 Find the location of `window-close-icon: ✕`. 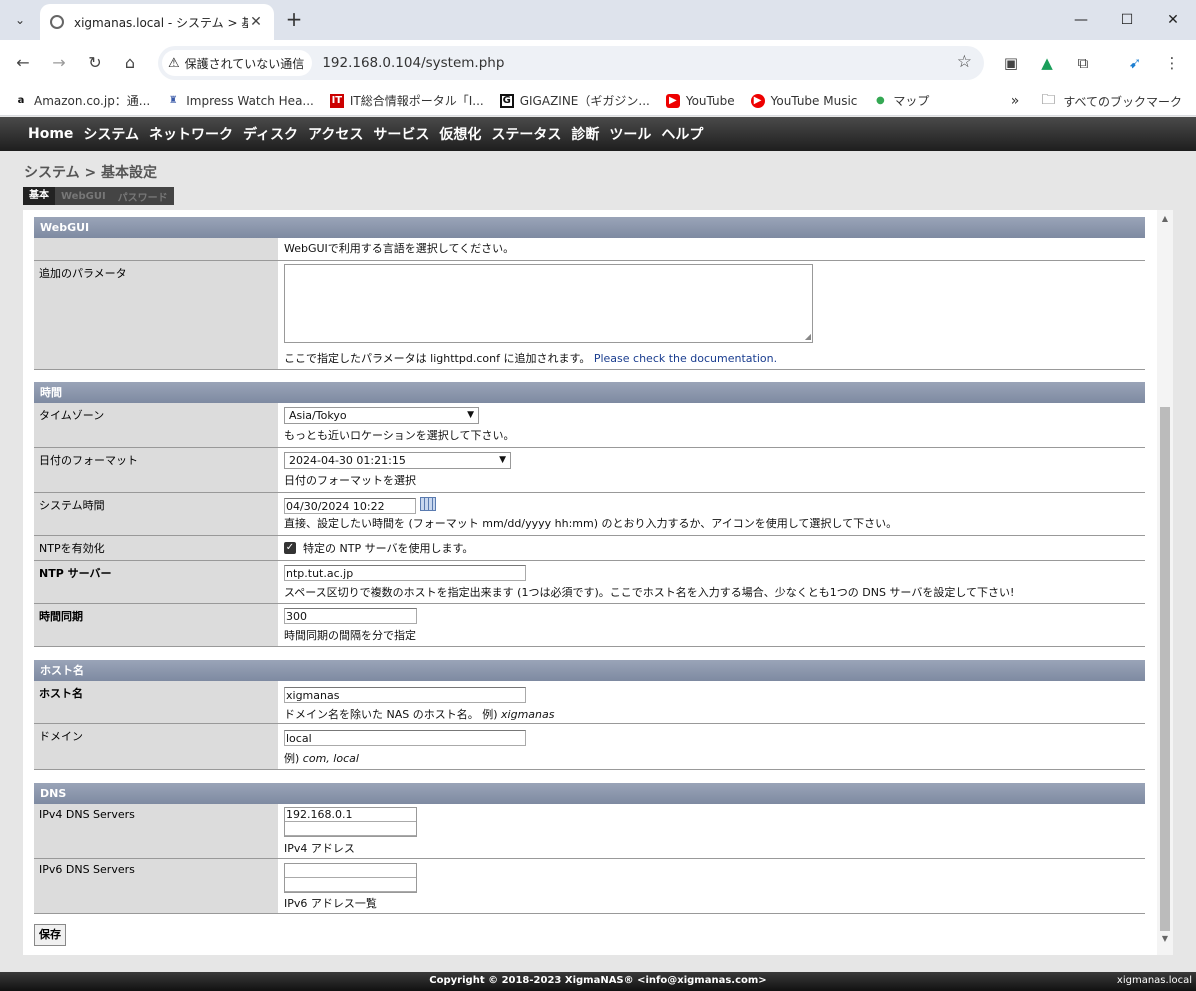

window-close-icon: ✕ is located at coordinates (1173, 20).